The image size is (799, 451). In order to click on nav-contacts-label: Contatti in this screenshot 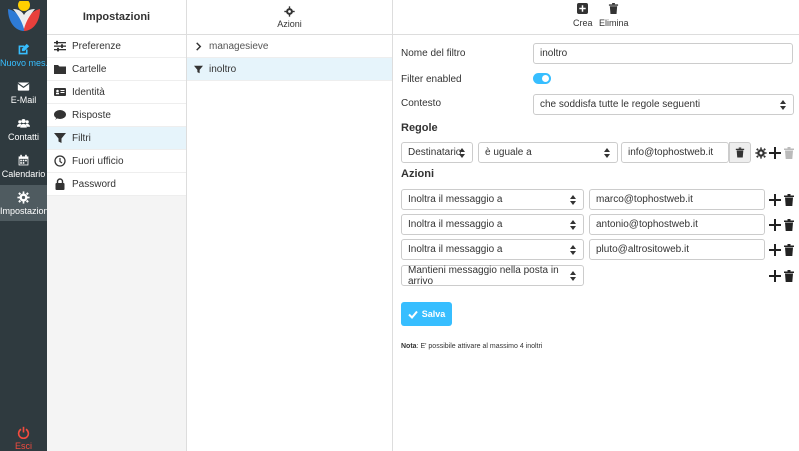, I will do `click(23, 136)`.